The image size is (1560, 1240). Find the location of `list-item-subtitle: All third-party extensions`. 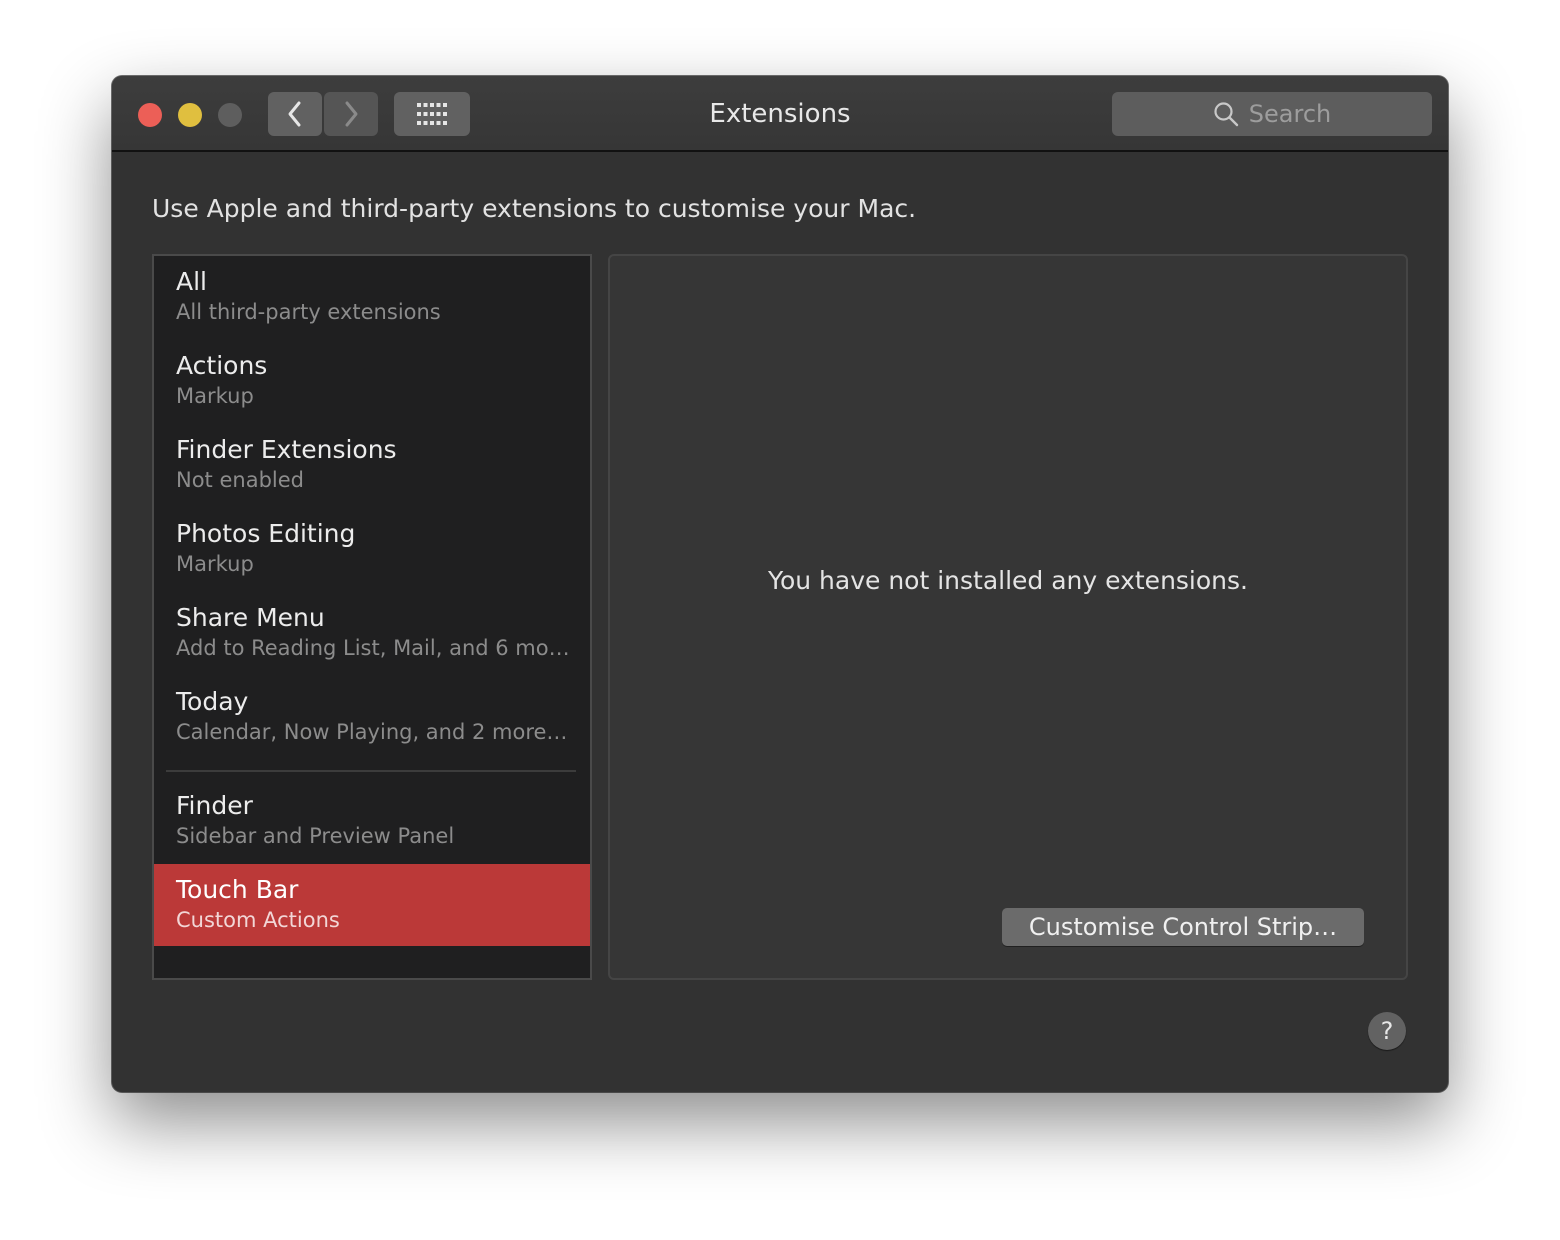

list-item-subtitle: All third-party extensions is located at coordinates (308, 312).